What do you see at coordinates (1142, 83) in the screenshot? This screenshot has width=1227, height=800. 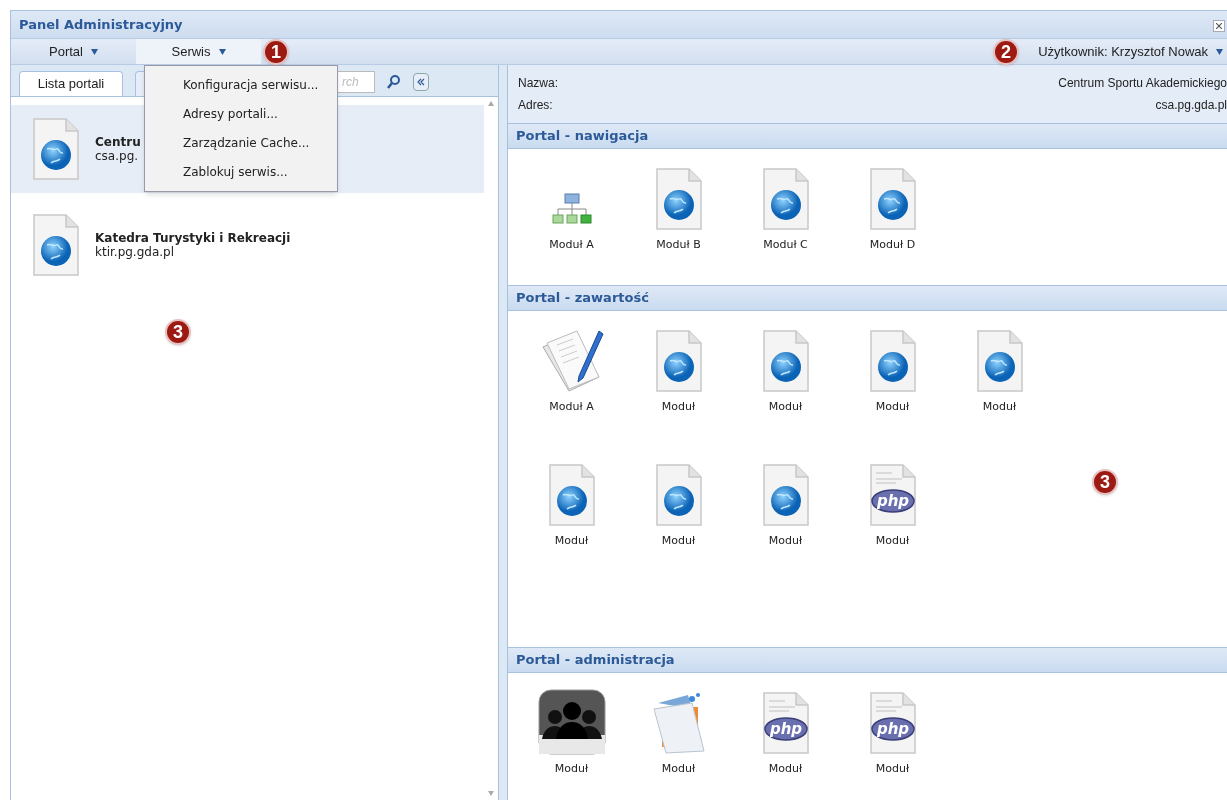 I see `detail-value: Centrum Sportu Akademickiego` at bounding box center [1142, 83].